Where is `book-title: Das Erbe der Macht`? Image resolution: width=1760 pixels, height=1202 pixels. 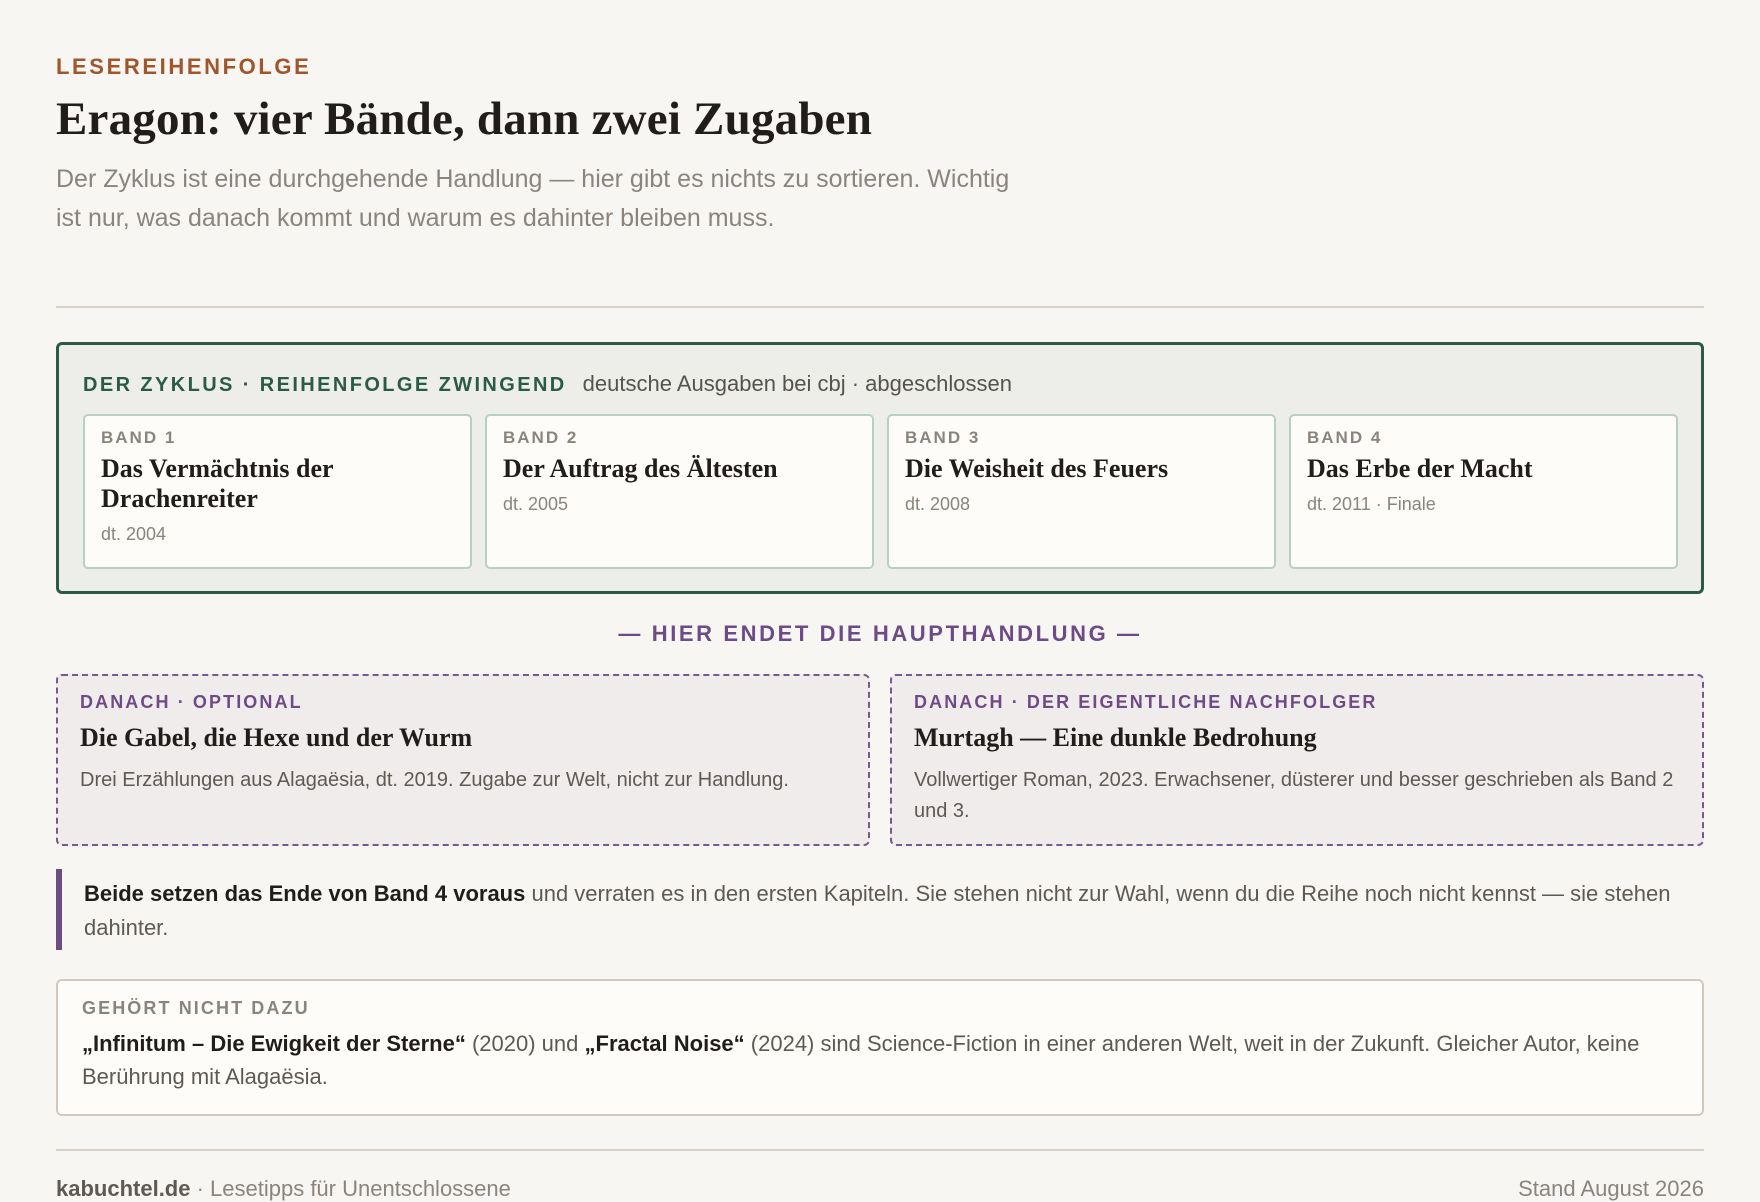
book-title: Das Erbe der Macht is located at coordinates (1420, 468).